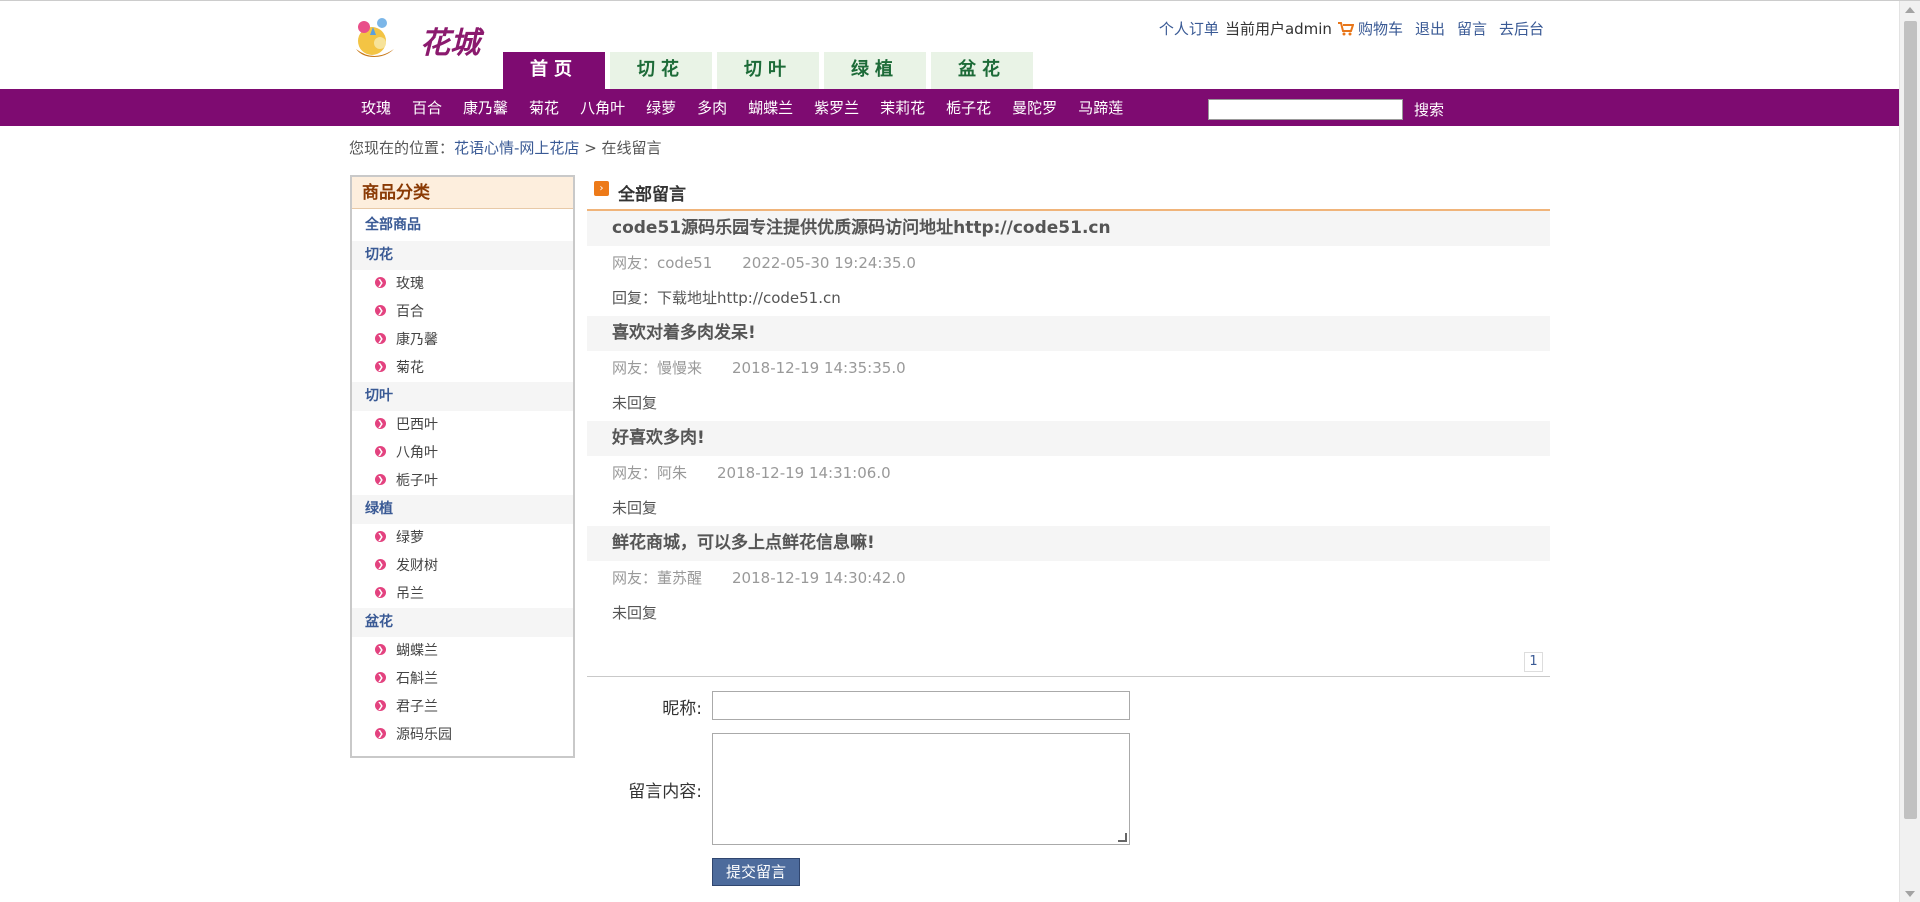  What do you see at coordinates (921, 705) in the screenshot?
I see `nickname-input` at bounding box center [921, 705].